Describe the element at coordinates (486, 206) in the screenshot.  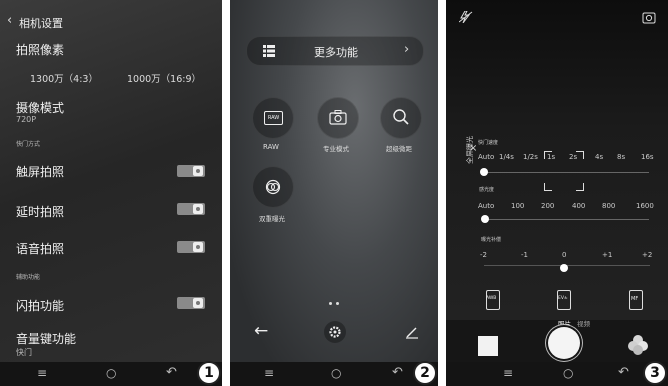
I see `iso-value: Auto` at that location.